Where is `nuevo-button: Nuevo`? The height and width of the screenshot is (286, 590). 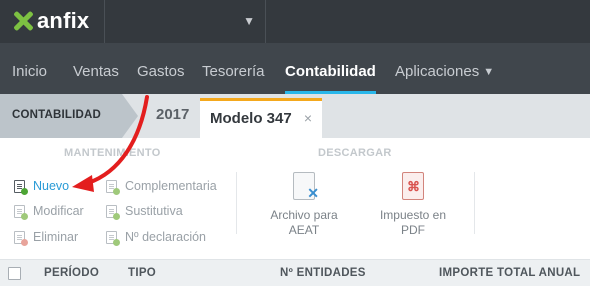
nuevo-button: Nuevo is located at coordinates (41, 186).